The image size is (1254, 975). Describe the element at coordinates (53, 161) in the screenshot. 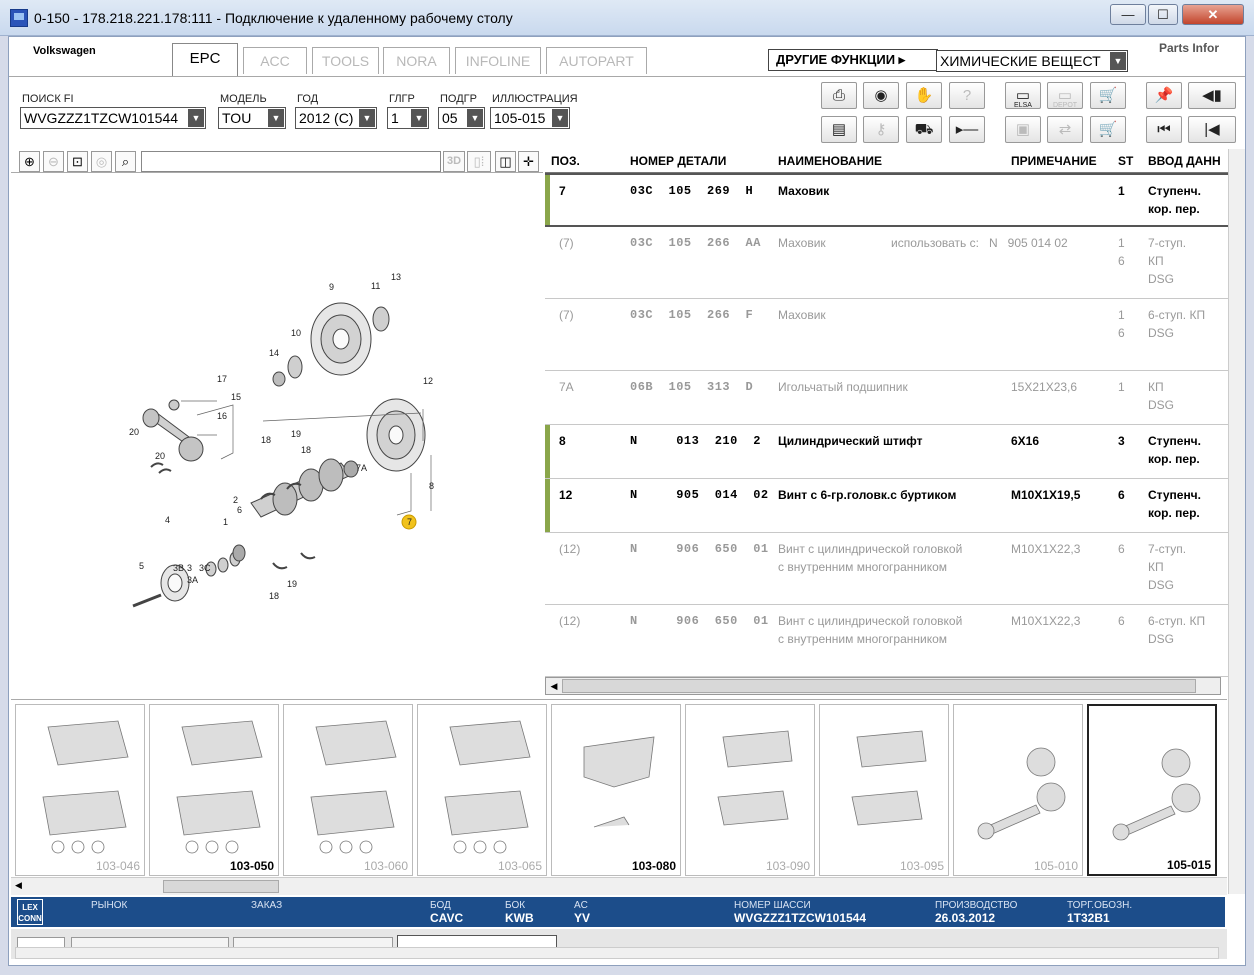

I see `zoom-out-icon: ⊖` at that location.